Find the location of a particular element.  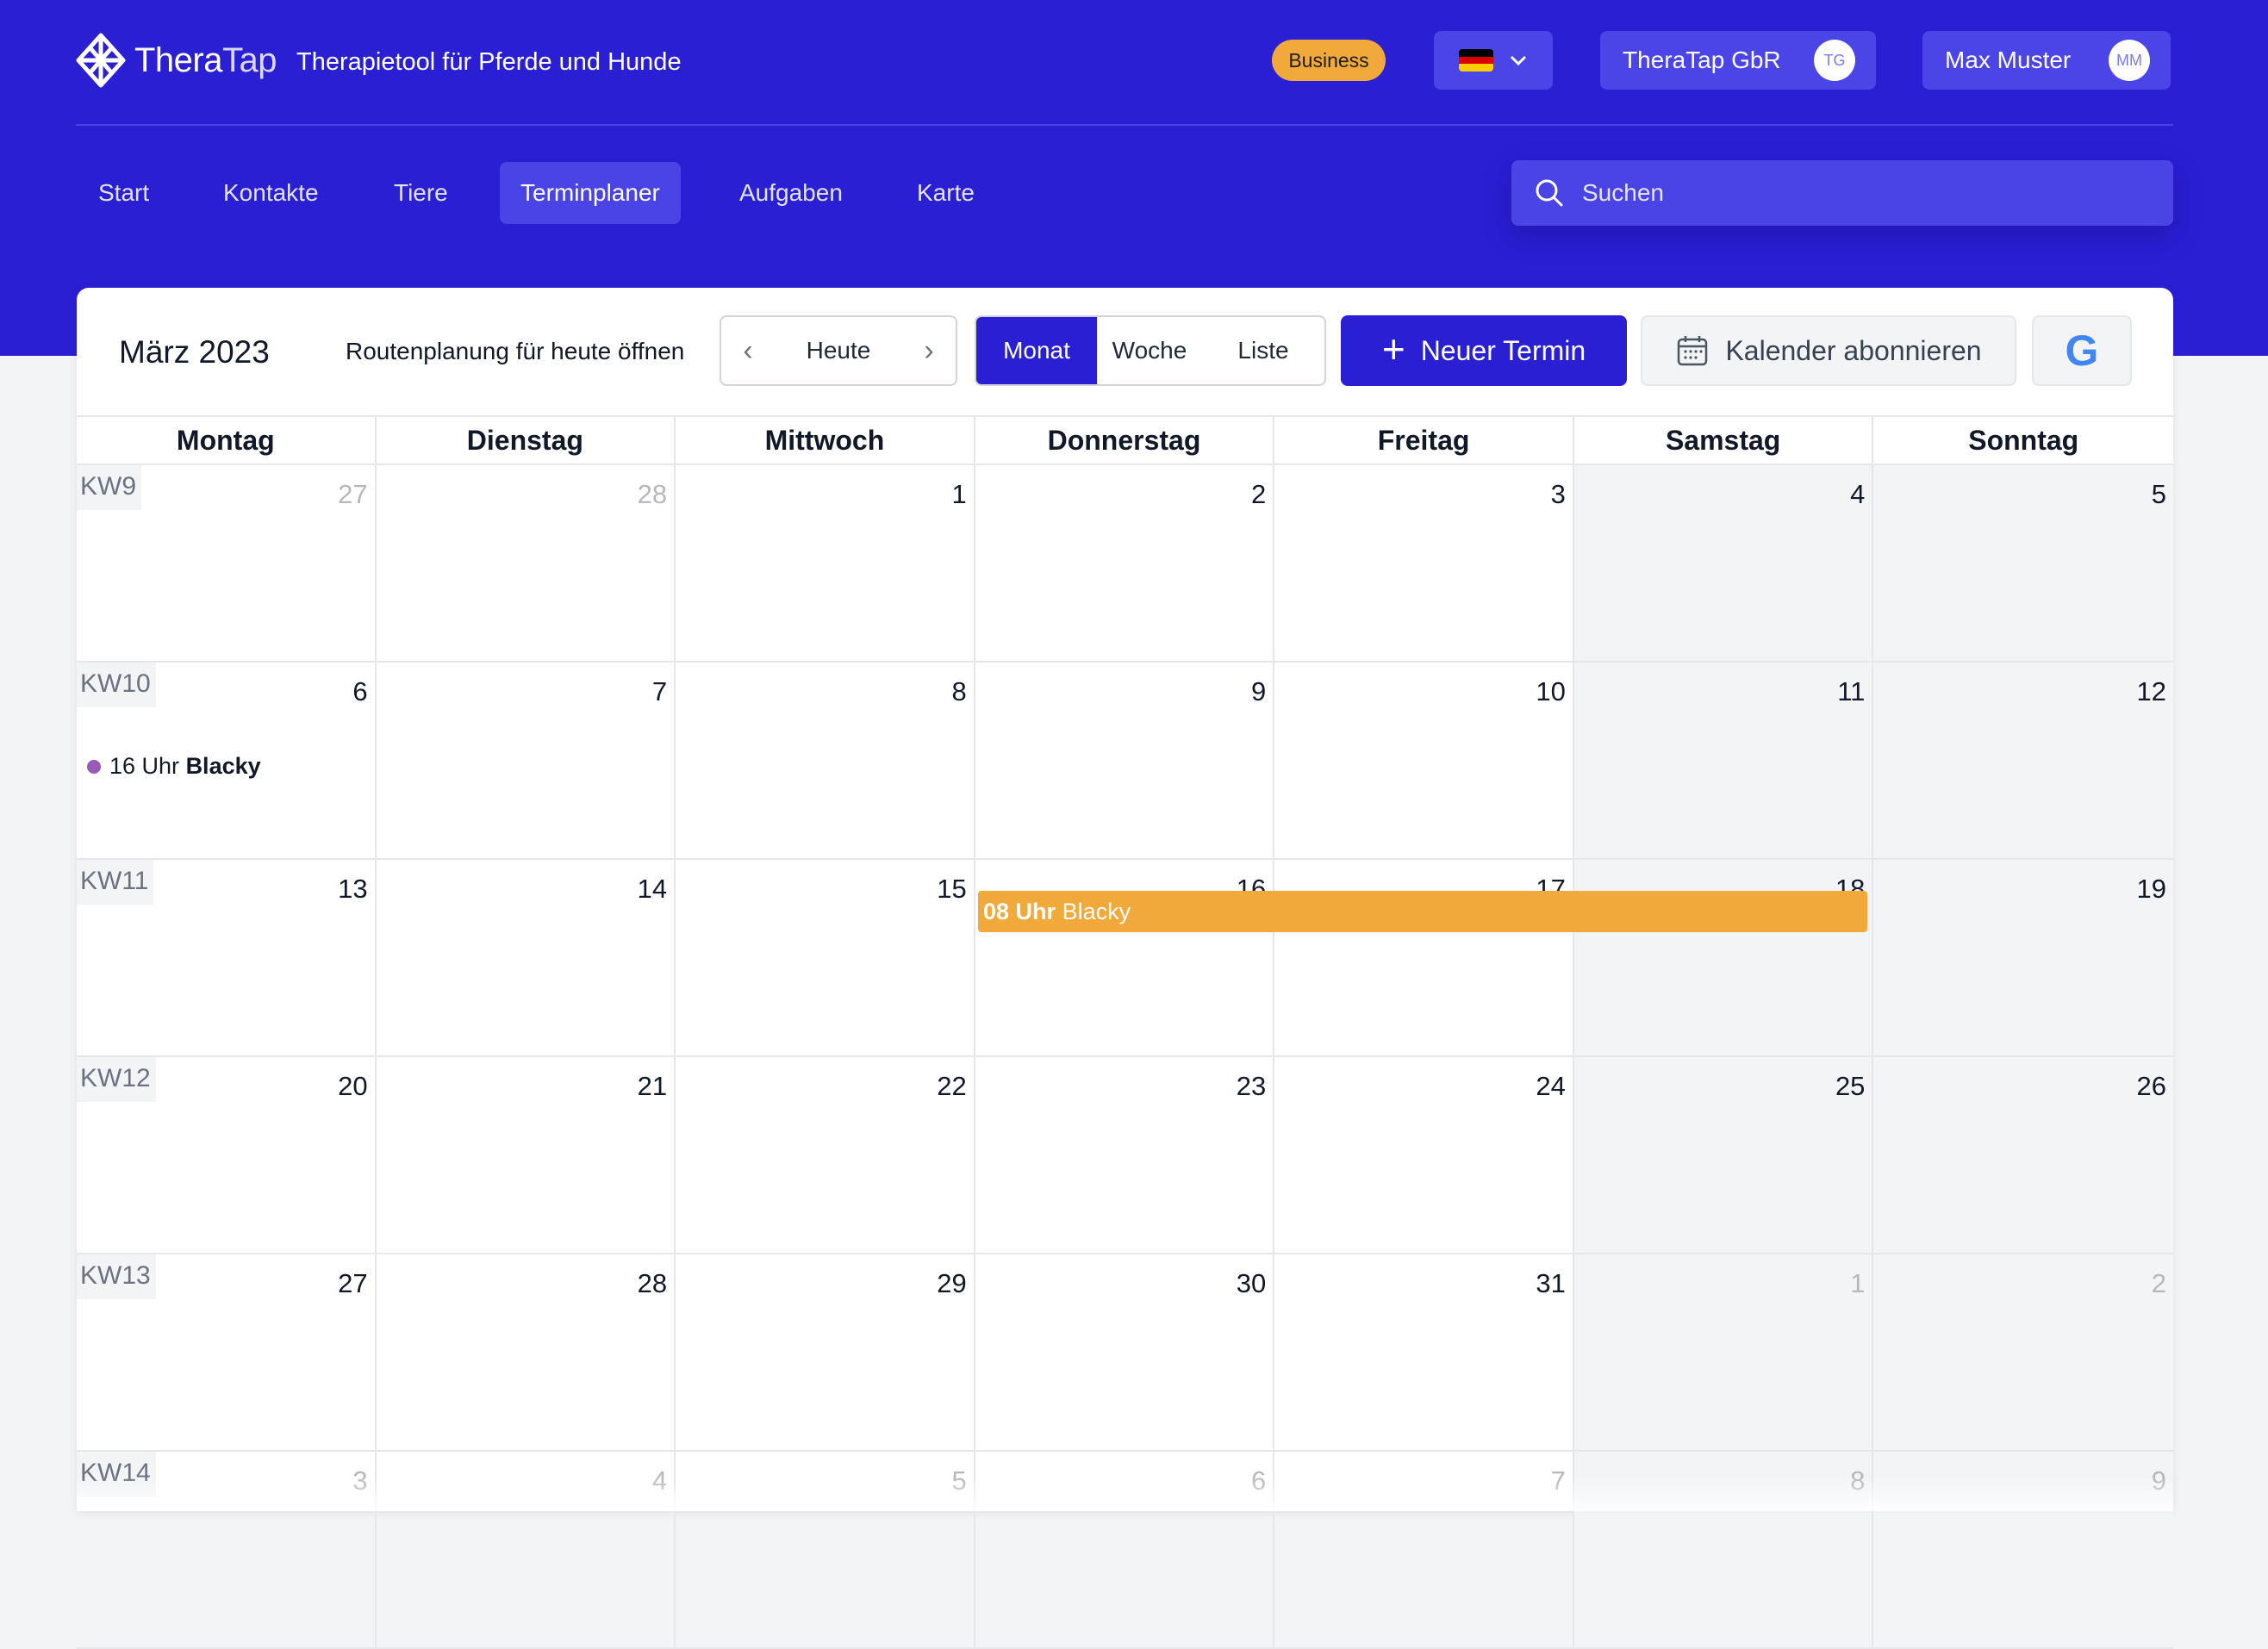

week-number: KW11 is located at coordinates (115, 883).